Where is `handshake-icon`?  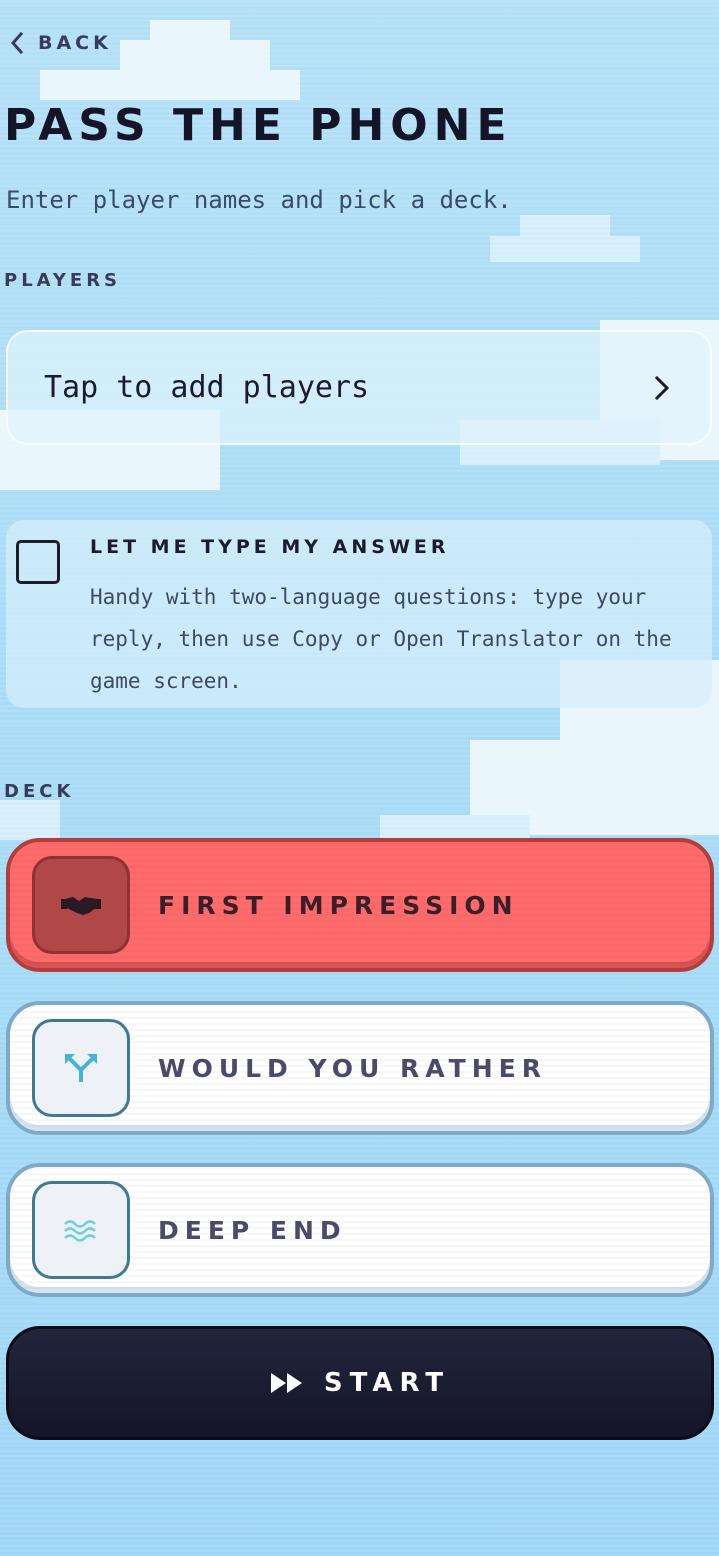 handshake-icon is located at coordinates (81, 906).